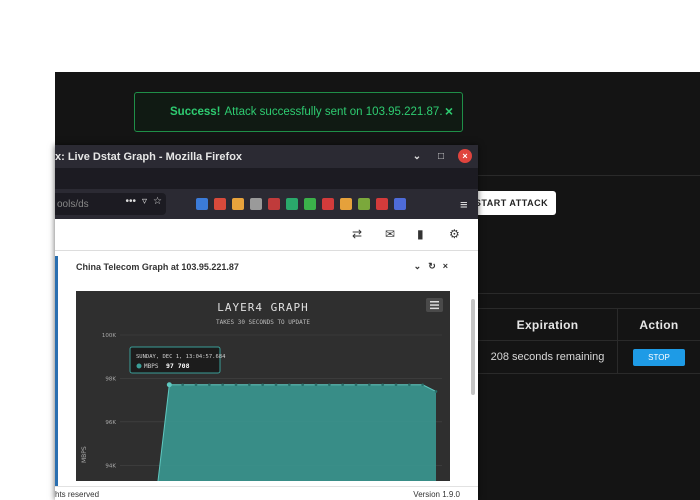 The height and width of the screenshot is (500, 700). I want to click on settings-gear-icon: ⚙, so click(454, 234).